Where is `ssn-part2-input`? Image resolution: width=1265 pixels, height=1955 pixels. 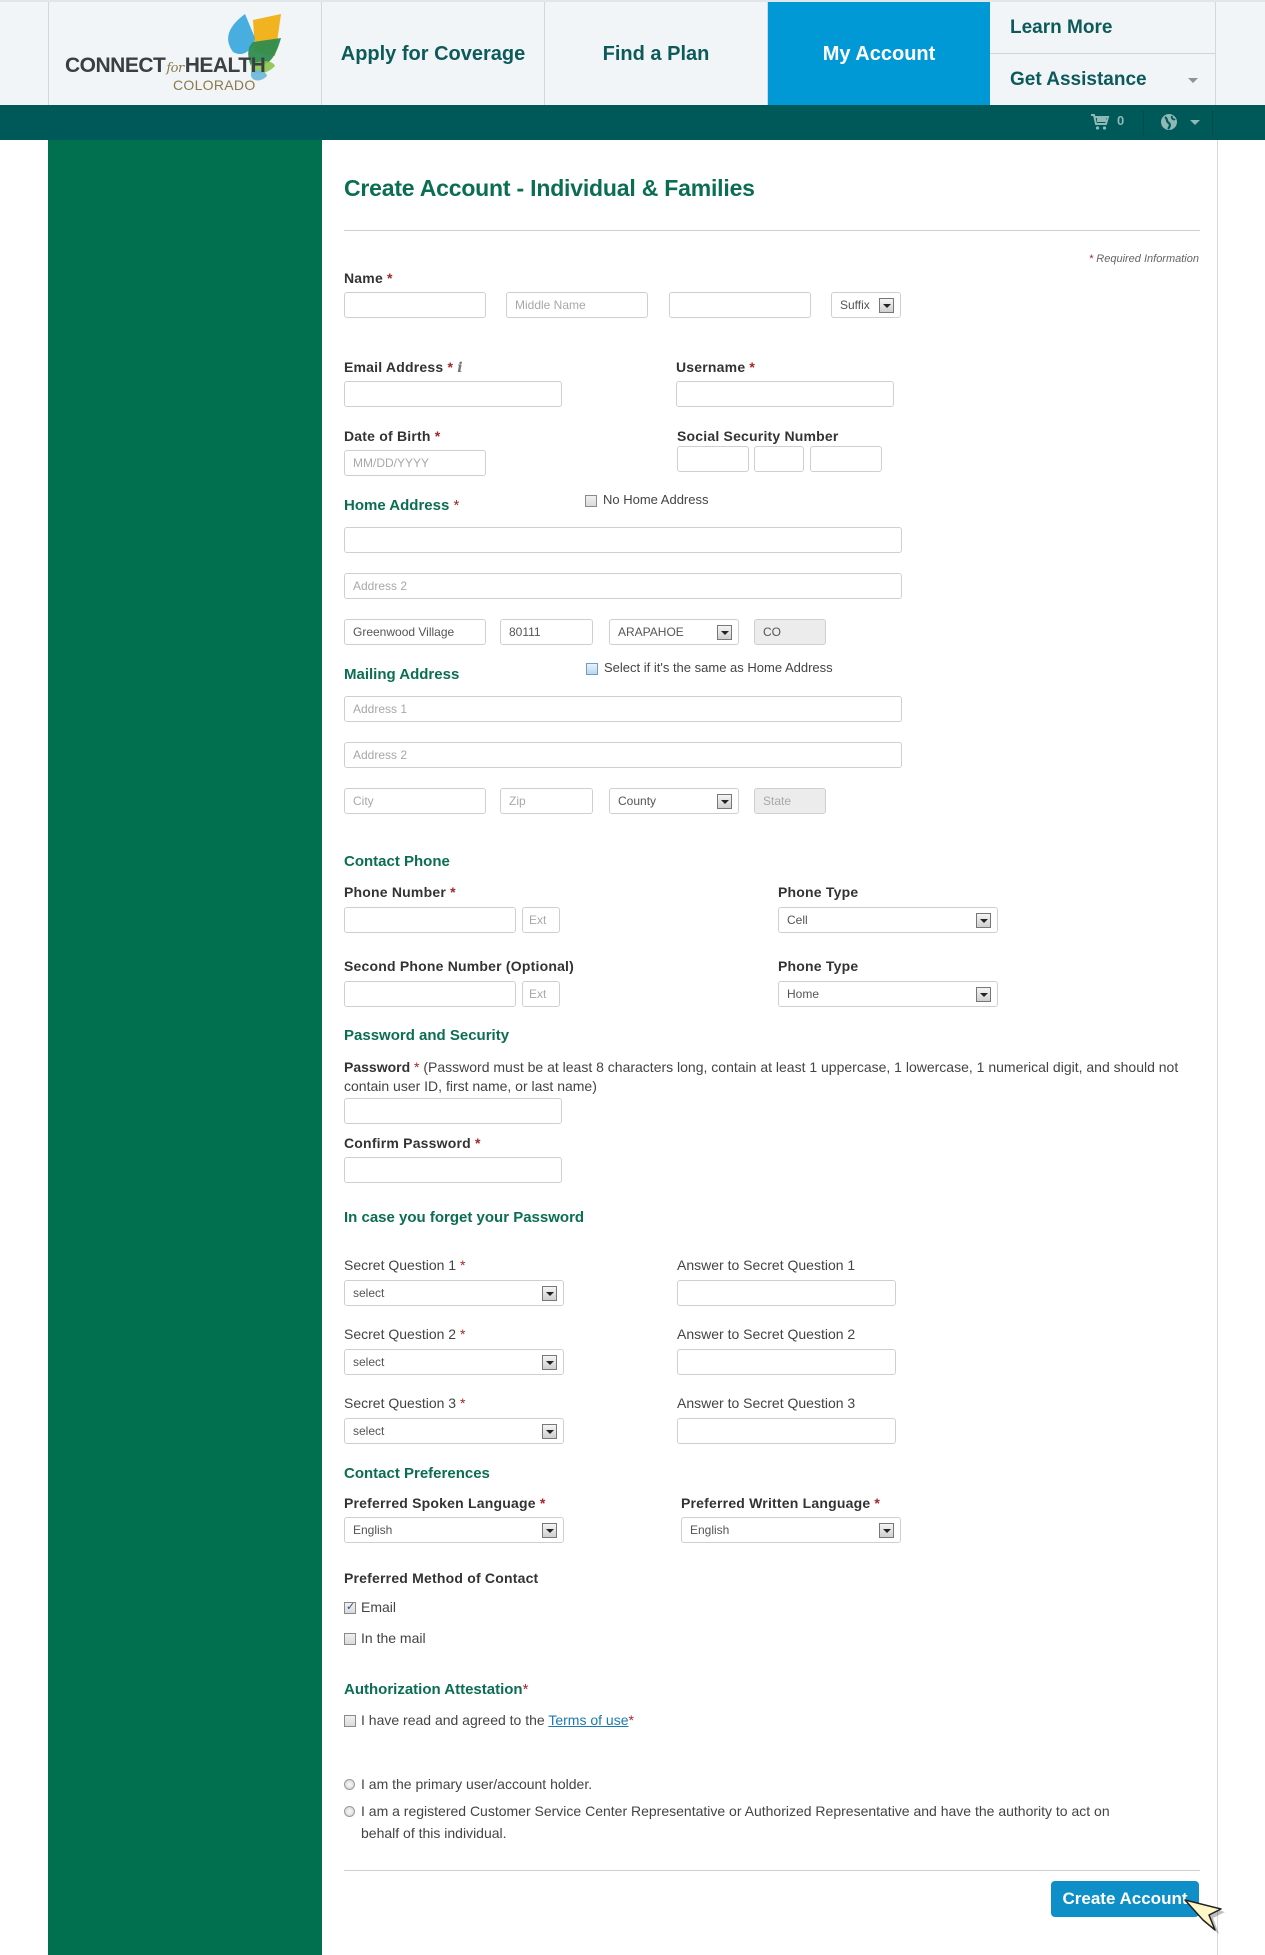
ssn-part2-input is located at coordinates (779, 459).